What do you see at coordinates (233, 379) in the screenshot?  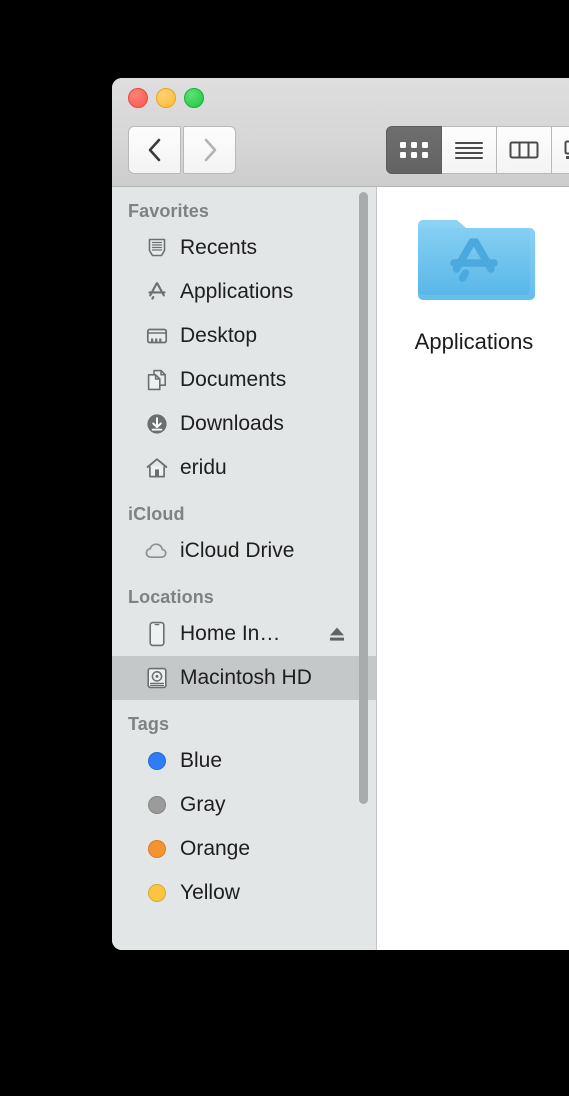 I see `sidebar-item-label: Documents` at bounding box center [233, 379].